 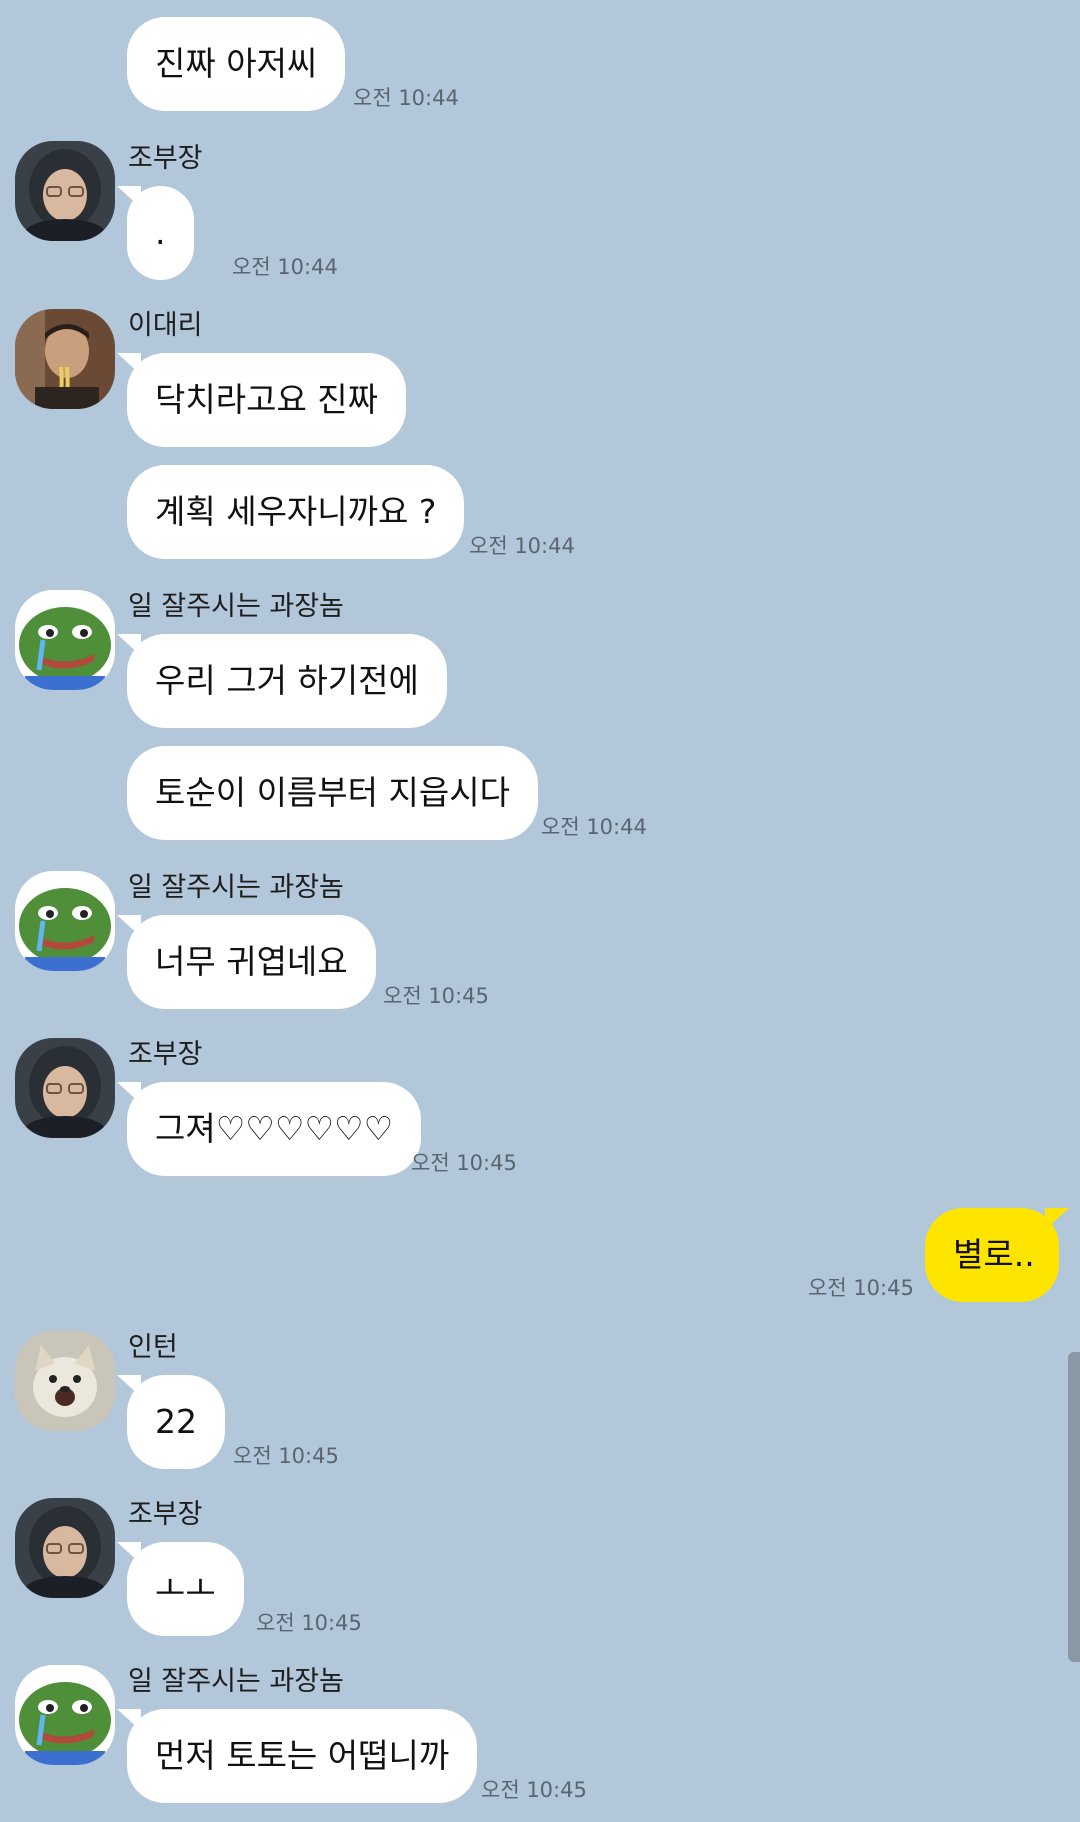 What do you see at coordinates (282, 681) in the screenshot?
I see `message-bubble: 우리 그거 하기전에` at bounding box center [282, 681].